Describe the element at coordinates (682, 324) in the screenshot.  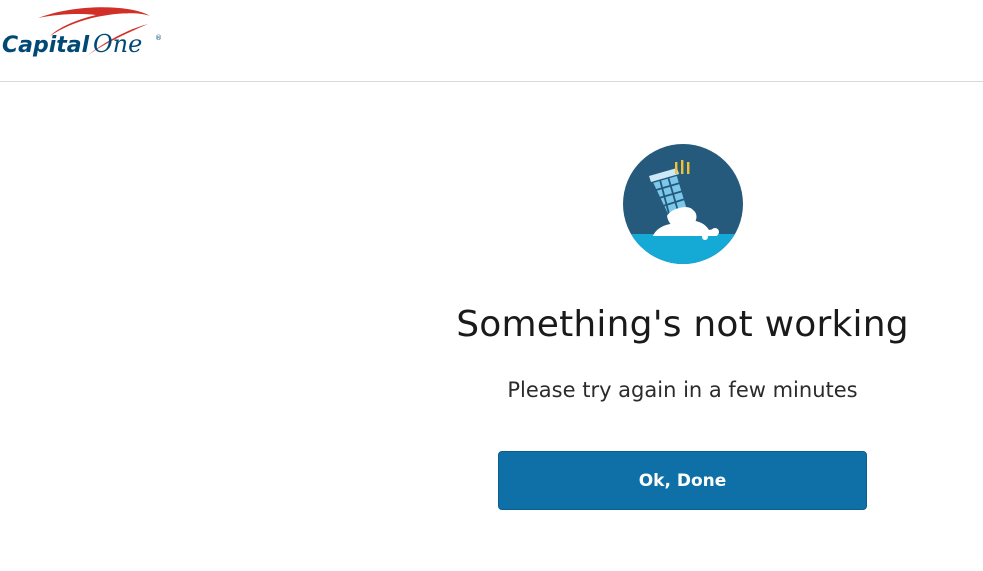
I see `page-title: Something's not working` at that location.